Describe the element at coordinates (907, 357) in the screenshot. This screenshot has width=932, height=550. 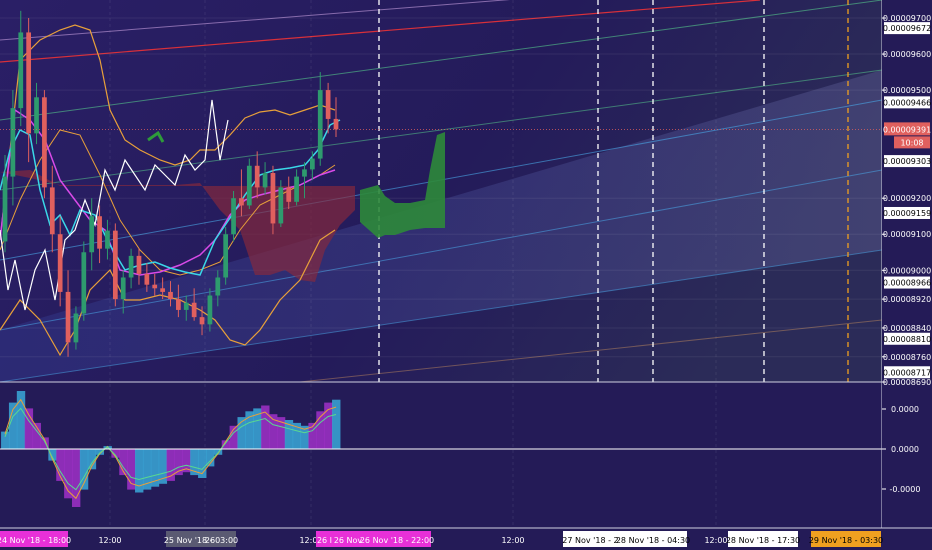
I see `price-tick-8: 0.00008760` at that location.